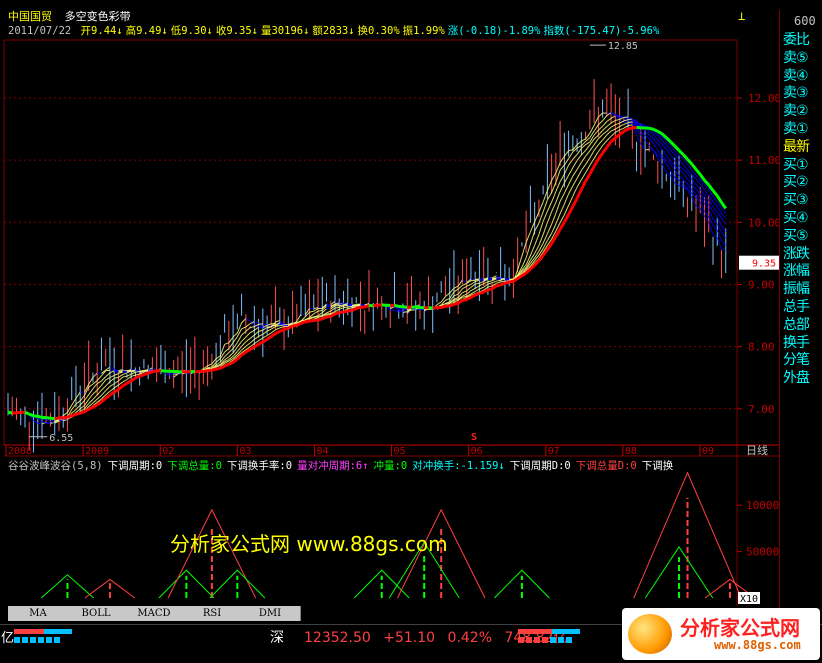 The image size is (822, 663). What do you see at coordinates (763, 222) in the screenshot?
I see `y-tick-label: 10.00` at bounding box center [763, 222].